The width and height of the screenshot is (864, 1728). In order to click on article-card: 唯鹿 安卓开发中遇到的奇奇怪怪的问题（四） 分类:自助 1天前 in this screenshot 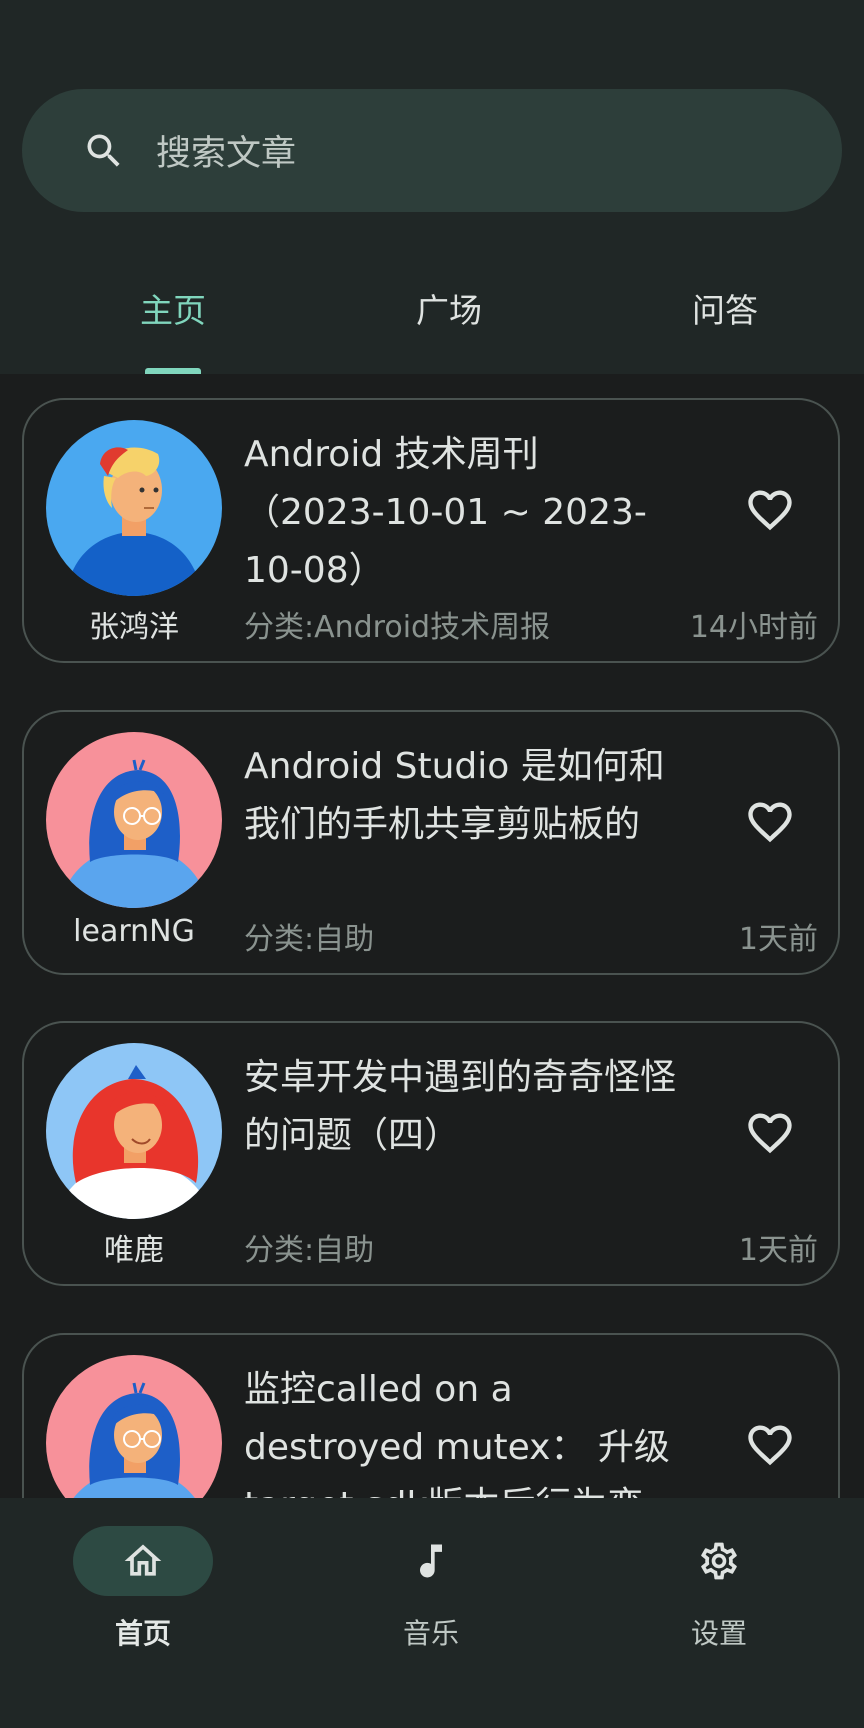, I will do `click(431, 1153)`.